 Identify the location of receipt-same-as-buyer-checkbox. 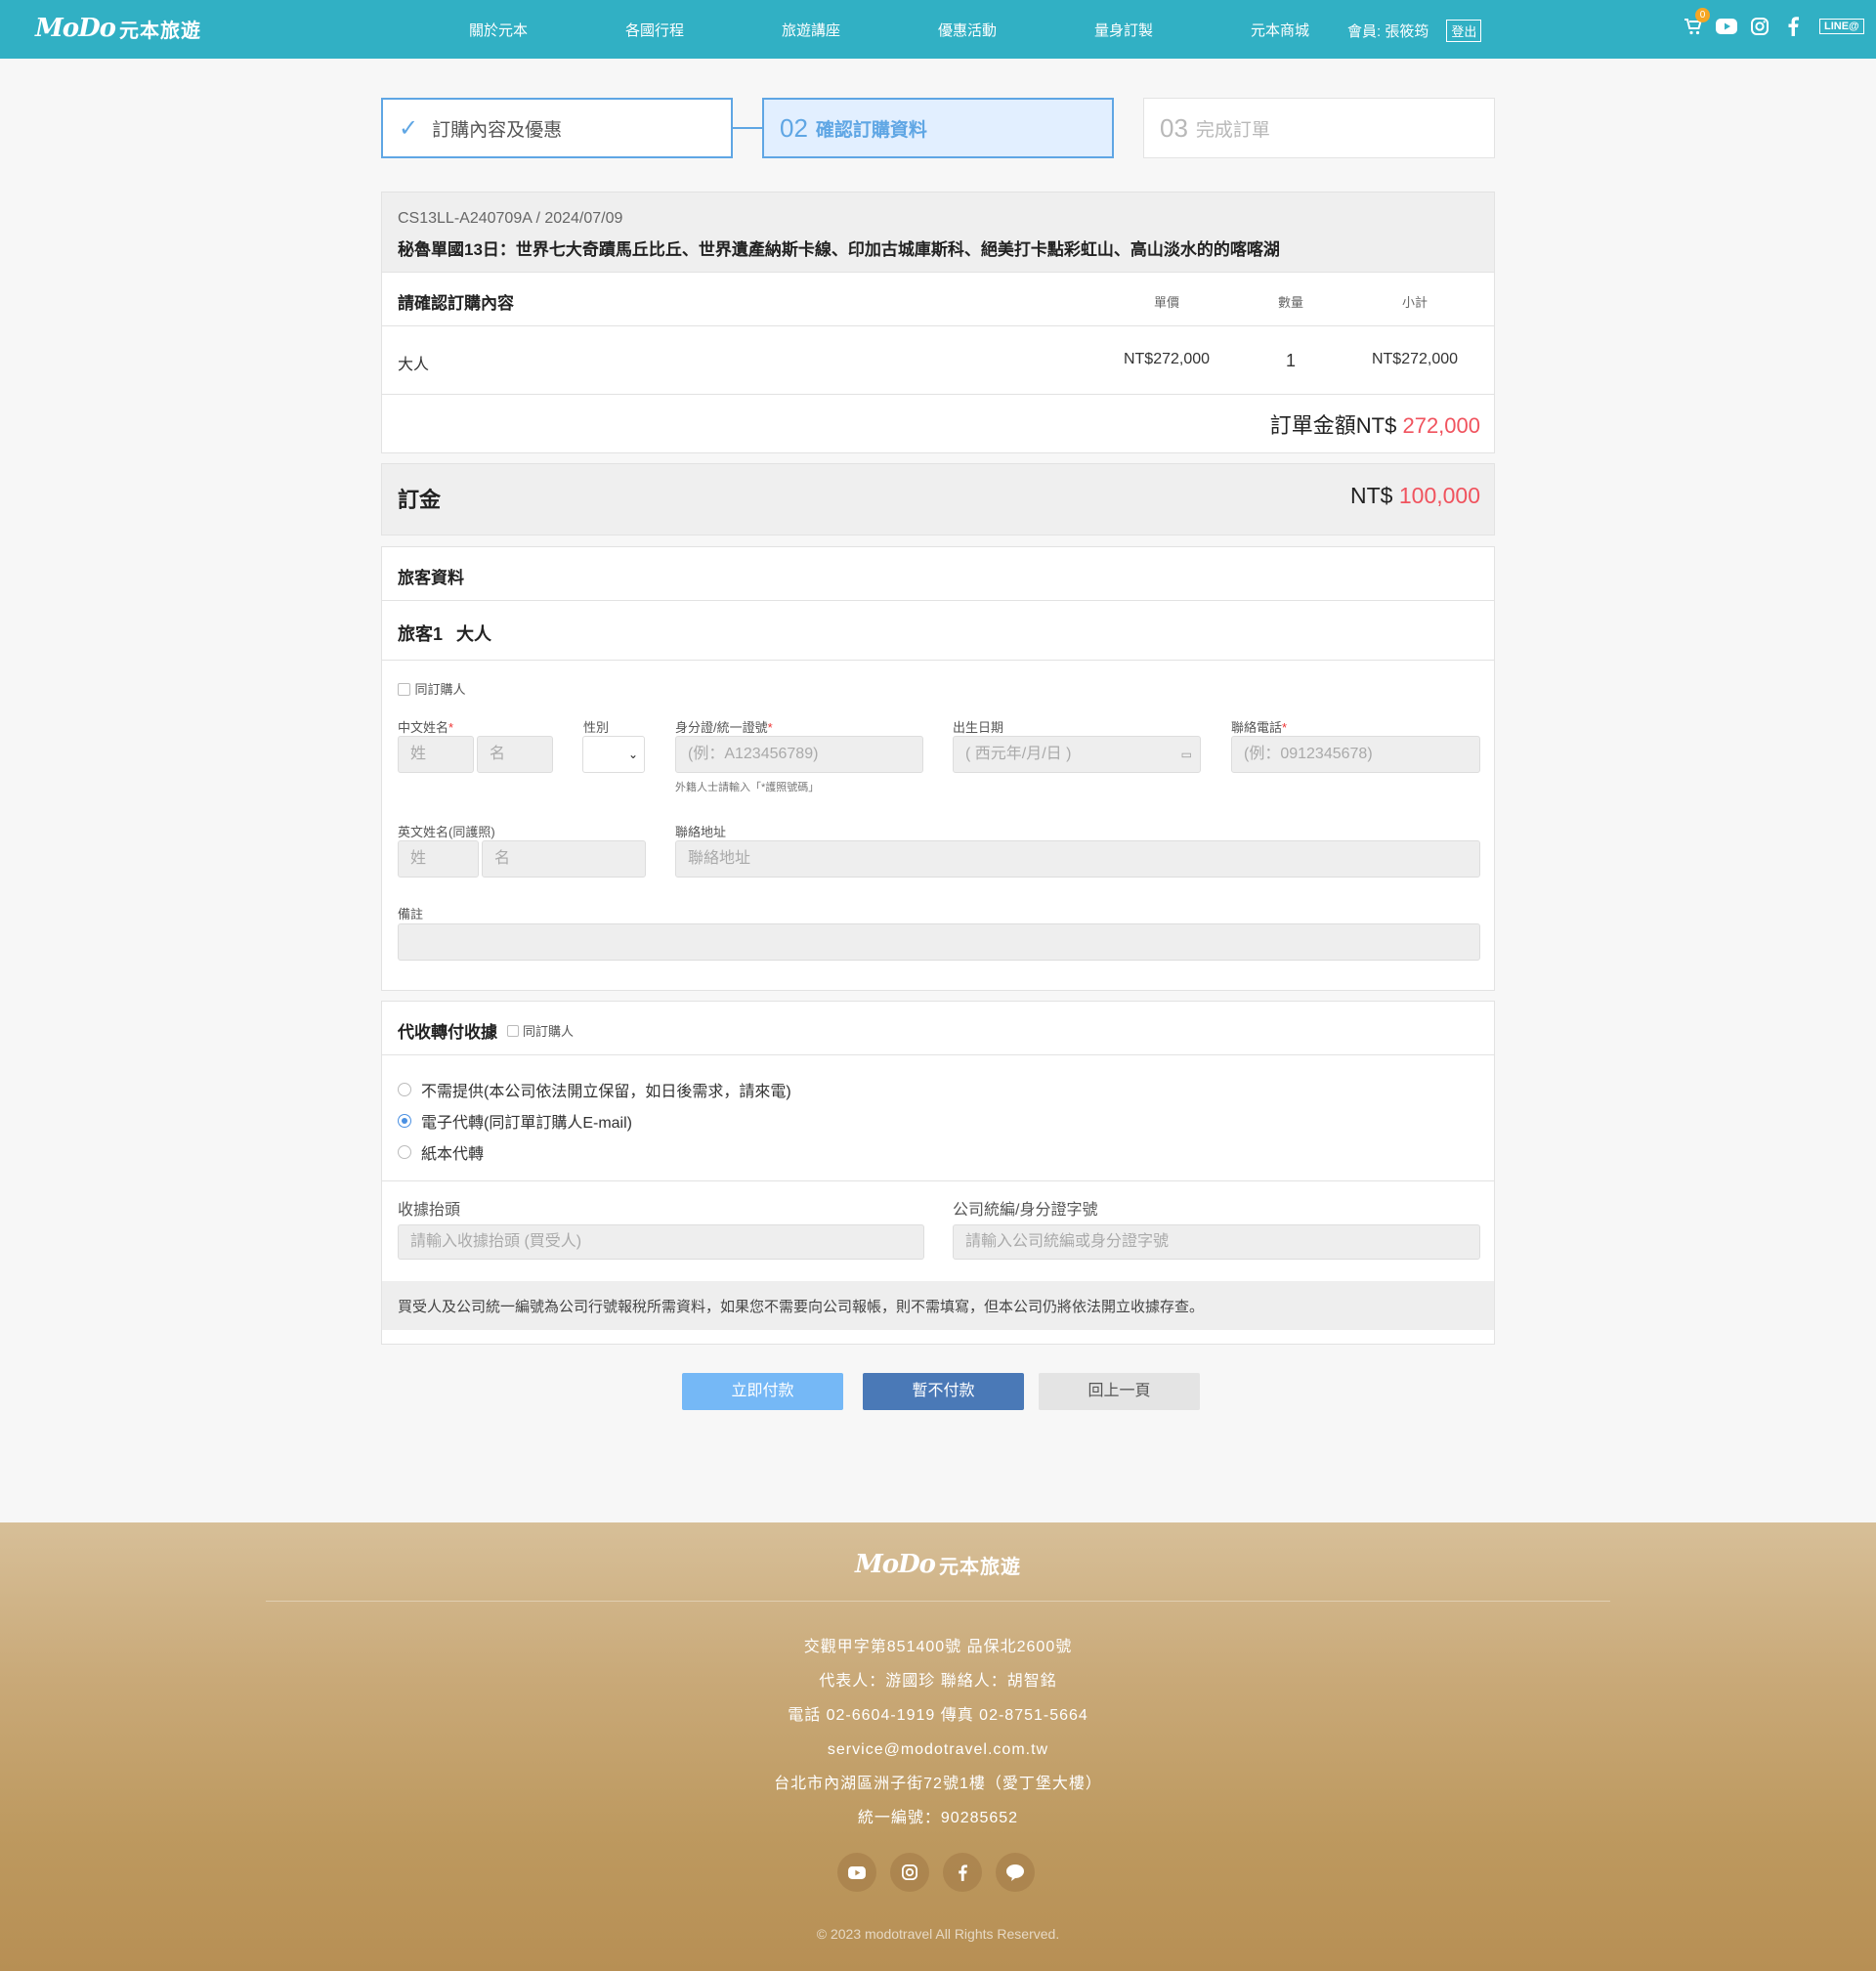
(513, 1031).